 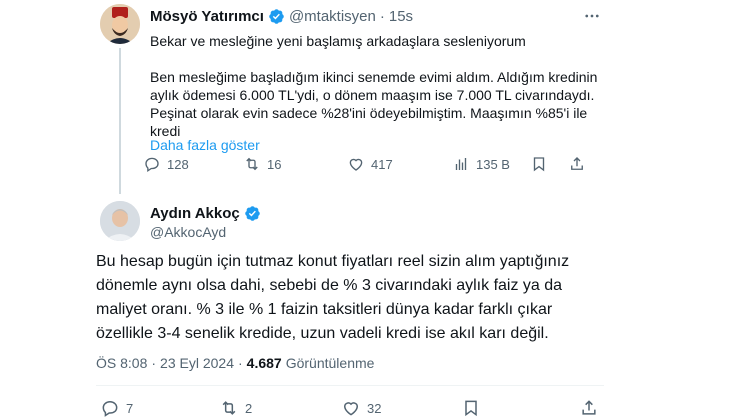 What do you see at coordinates (374, 408) in the screenshot?
I see `like-count: 32` at bounding box center [374, 408].